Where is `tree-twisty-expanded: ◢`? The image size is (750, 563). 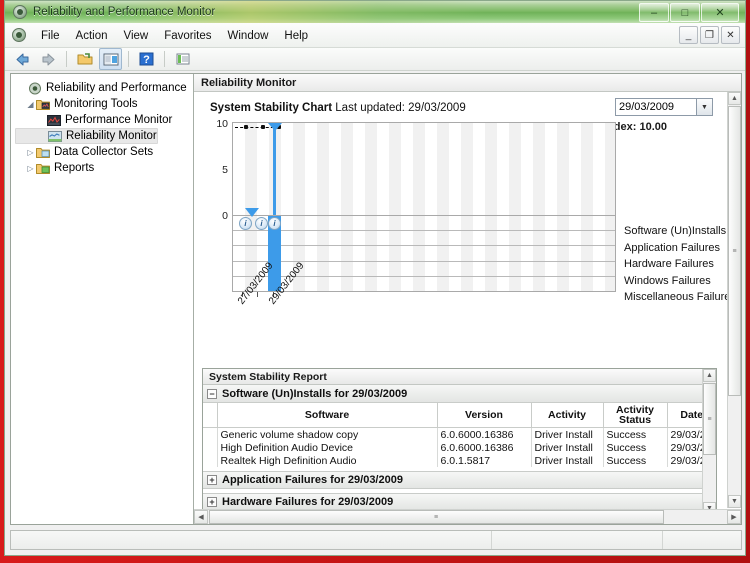 tree-twisty-expanded: ◢ is located at coordinates (30, 104).